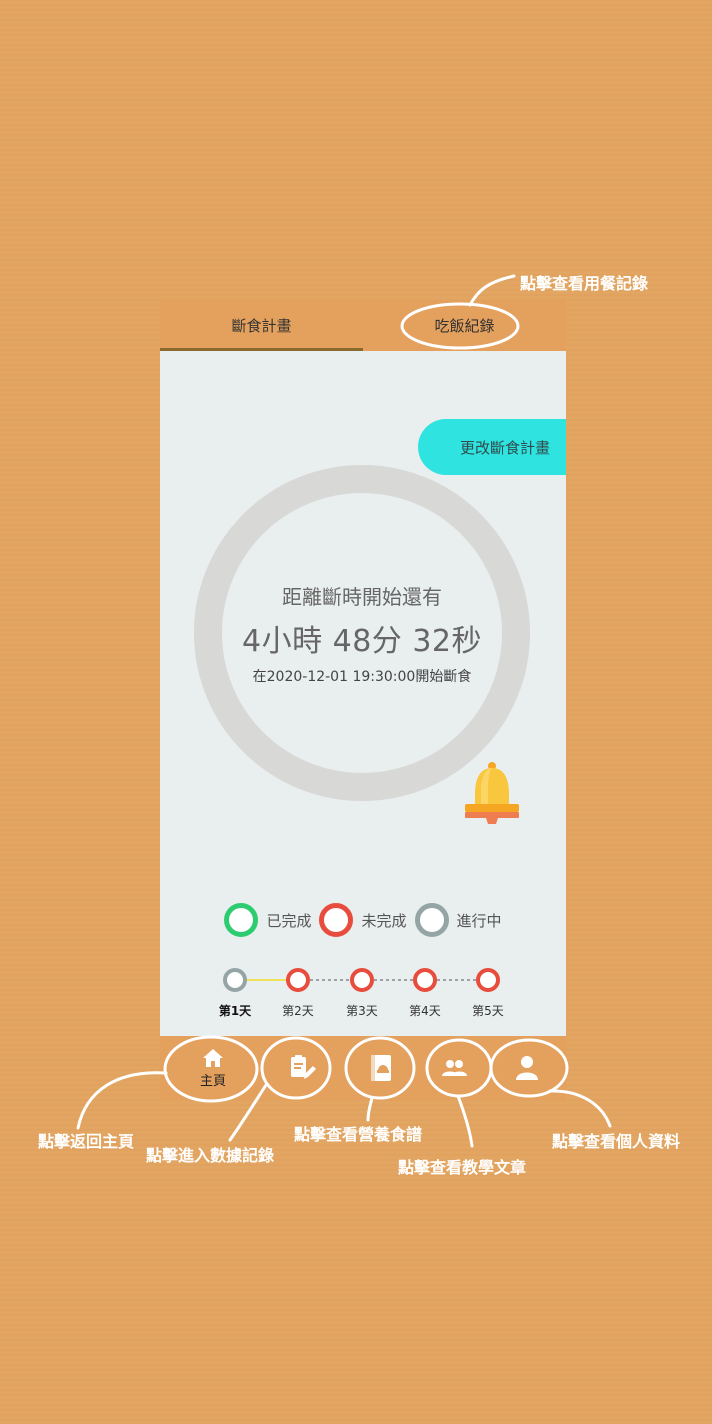 This screenshot has height=1424, width=712. Describe the element at coordinates (298, 980) in the screenshot. I see `day-2-node` at that location.